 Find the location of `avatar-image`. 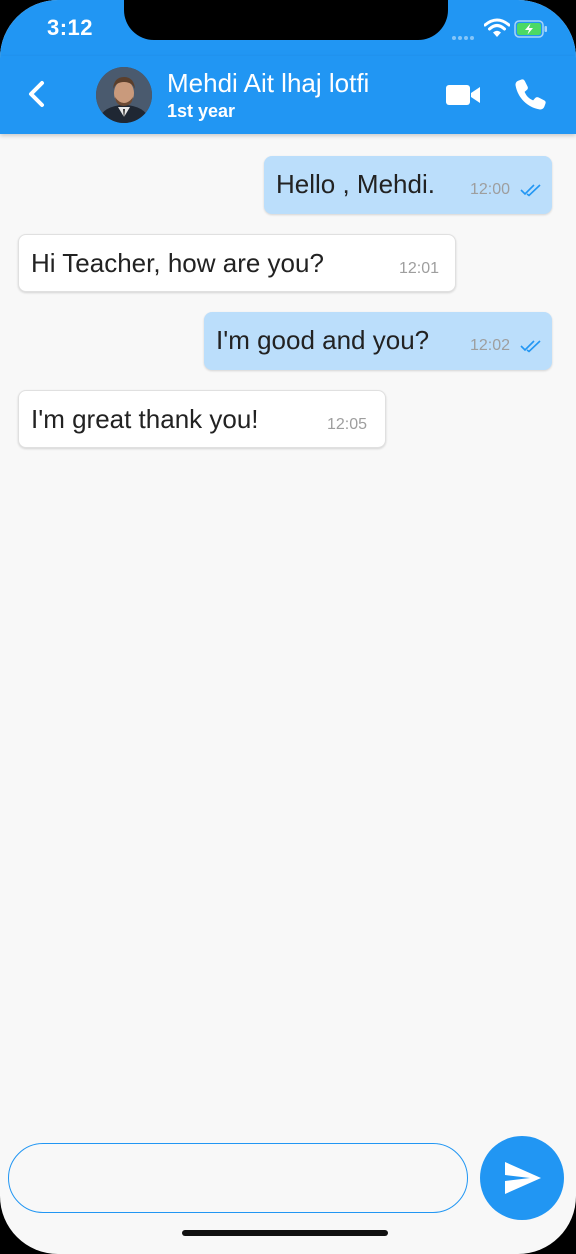

avatar-image is located at coordinates (124, 95).